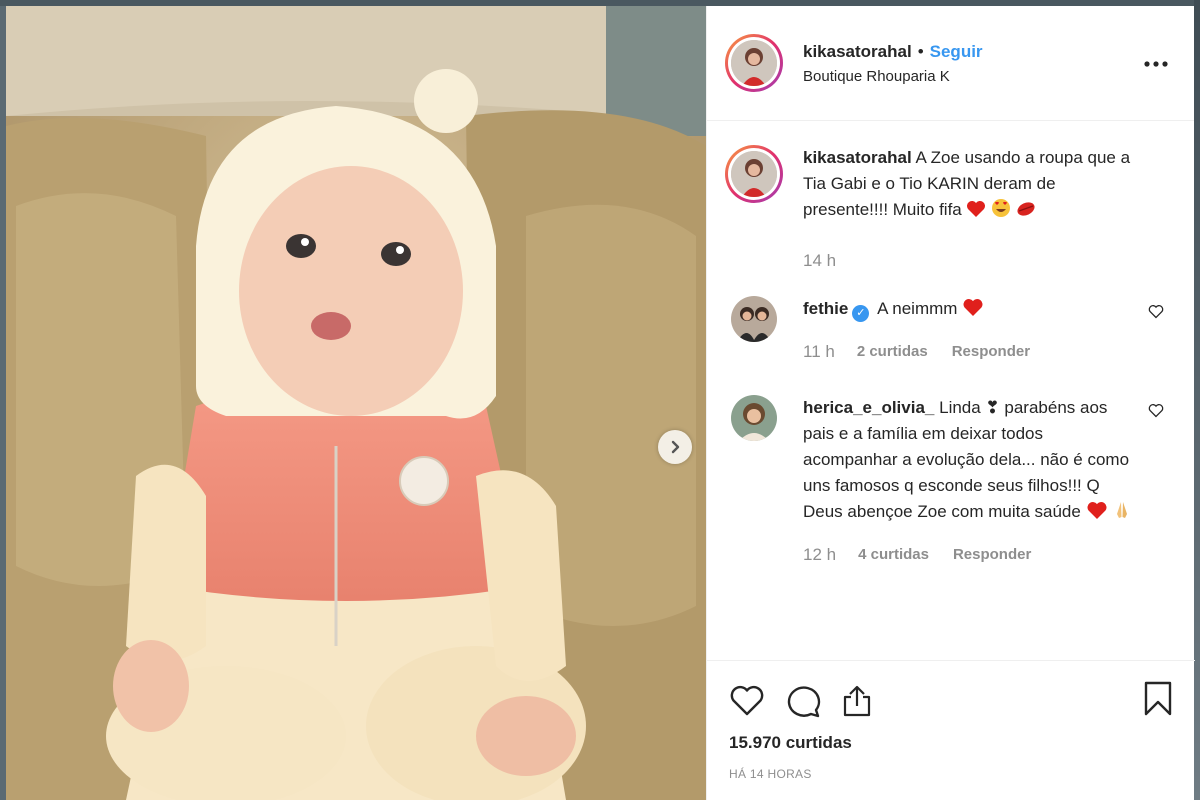 Image resolution: width=1200 pixels, height=800 pixels. Describe the element at coordinates (861, 313) in the screenshot. I see `verified-badge-icon: ✓` at that location.